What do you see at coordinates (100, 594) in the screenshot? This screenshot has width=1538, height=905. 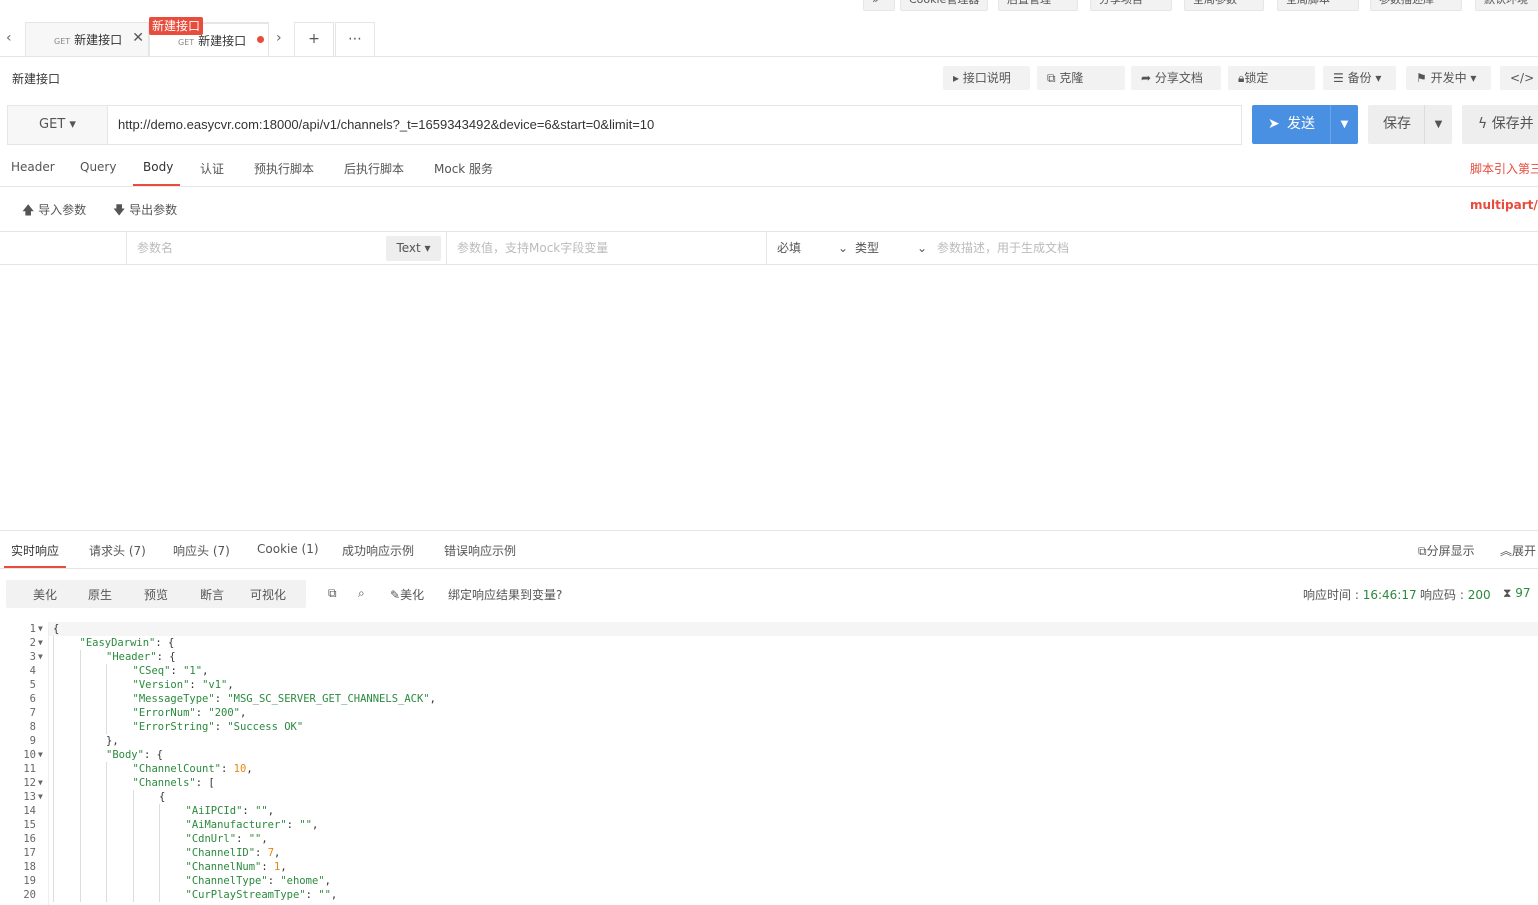 I see `view-raw: 原生` at bounding box center [100, 594].